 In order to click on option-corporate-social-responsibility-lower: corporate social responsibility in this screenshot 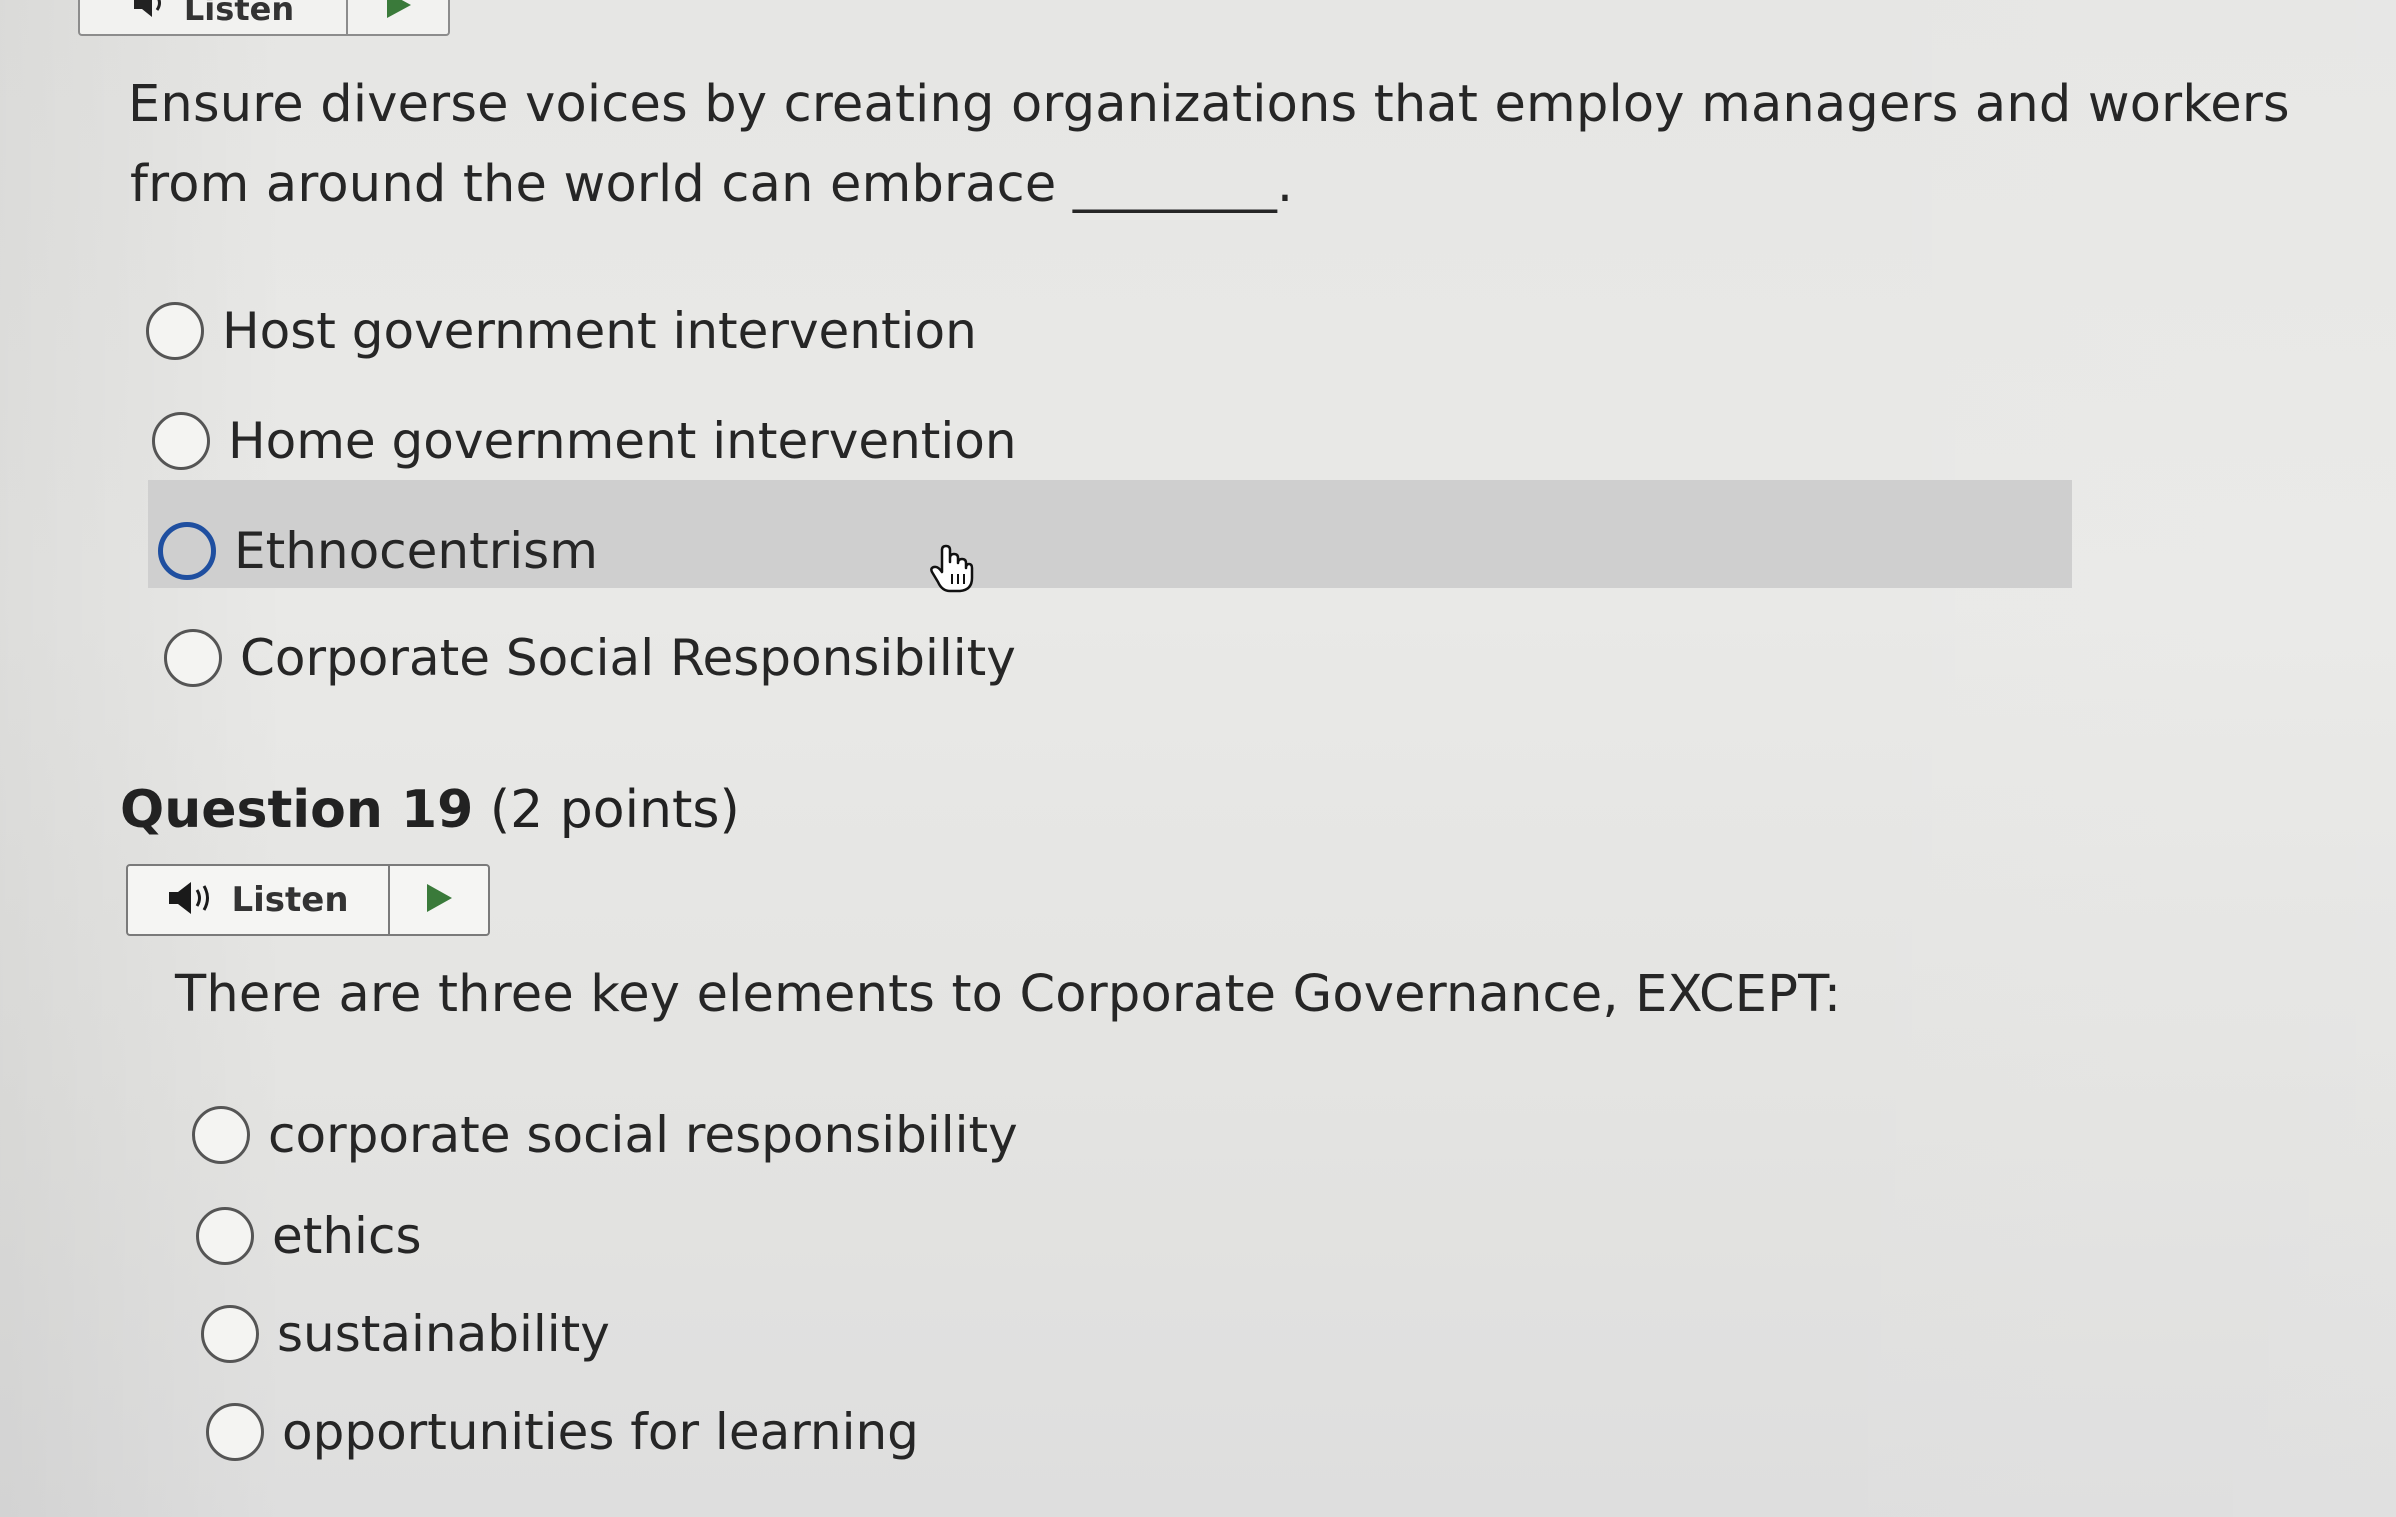, I will do `click(605, 1135)`.